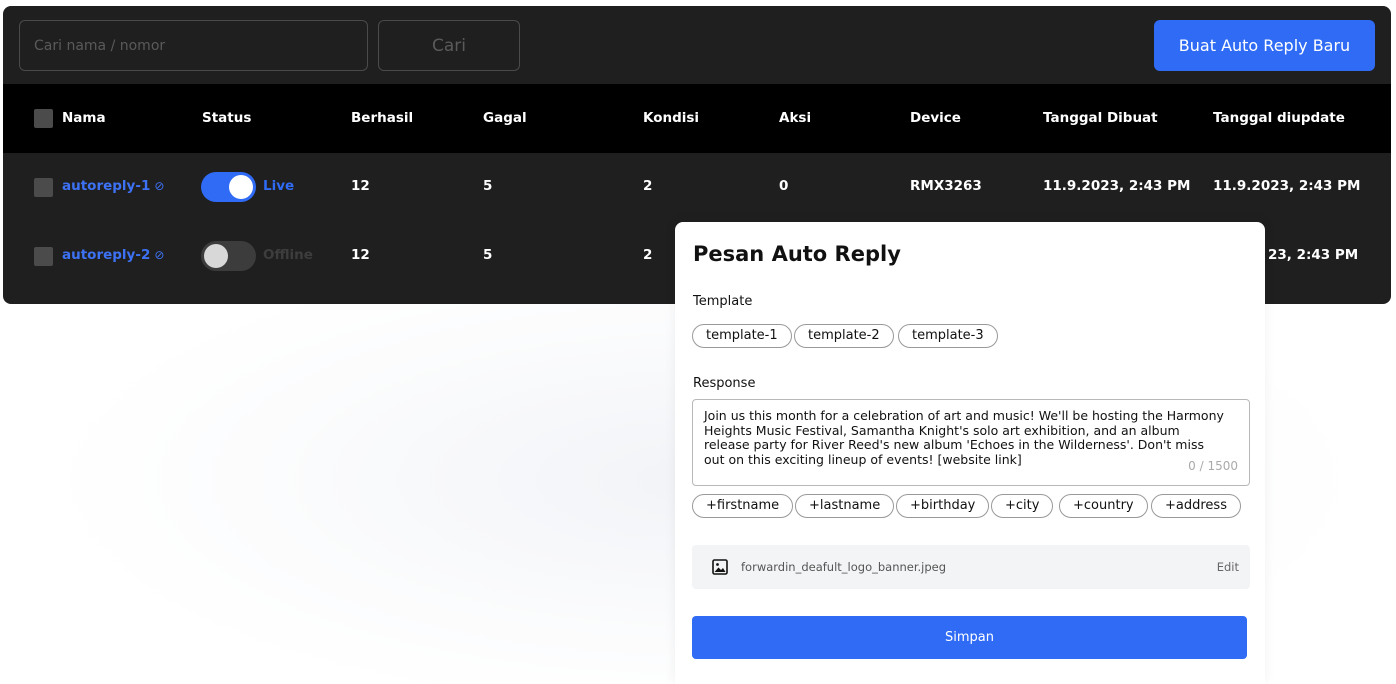  I want to click on device-value: RMX3263, so click(946, 186).